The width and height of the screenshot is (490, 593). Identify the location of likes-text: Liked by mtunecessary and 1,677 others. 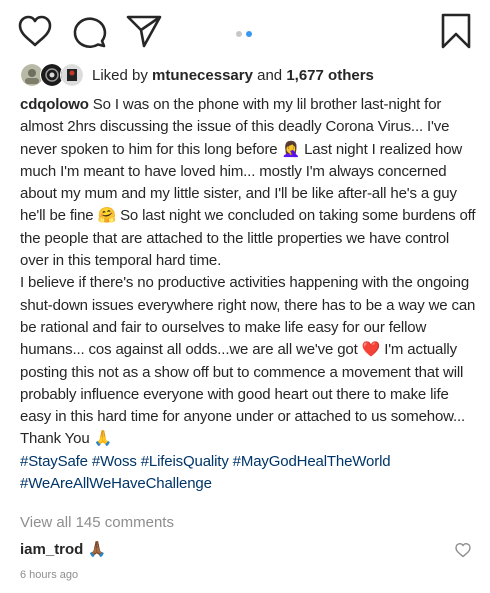
(233, 75).